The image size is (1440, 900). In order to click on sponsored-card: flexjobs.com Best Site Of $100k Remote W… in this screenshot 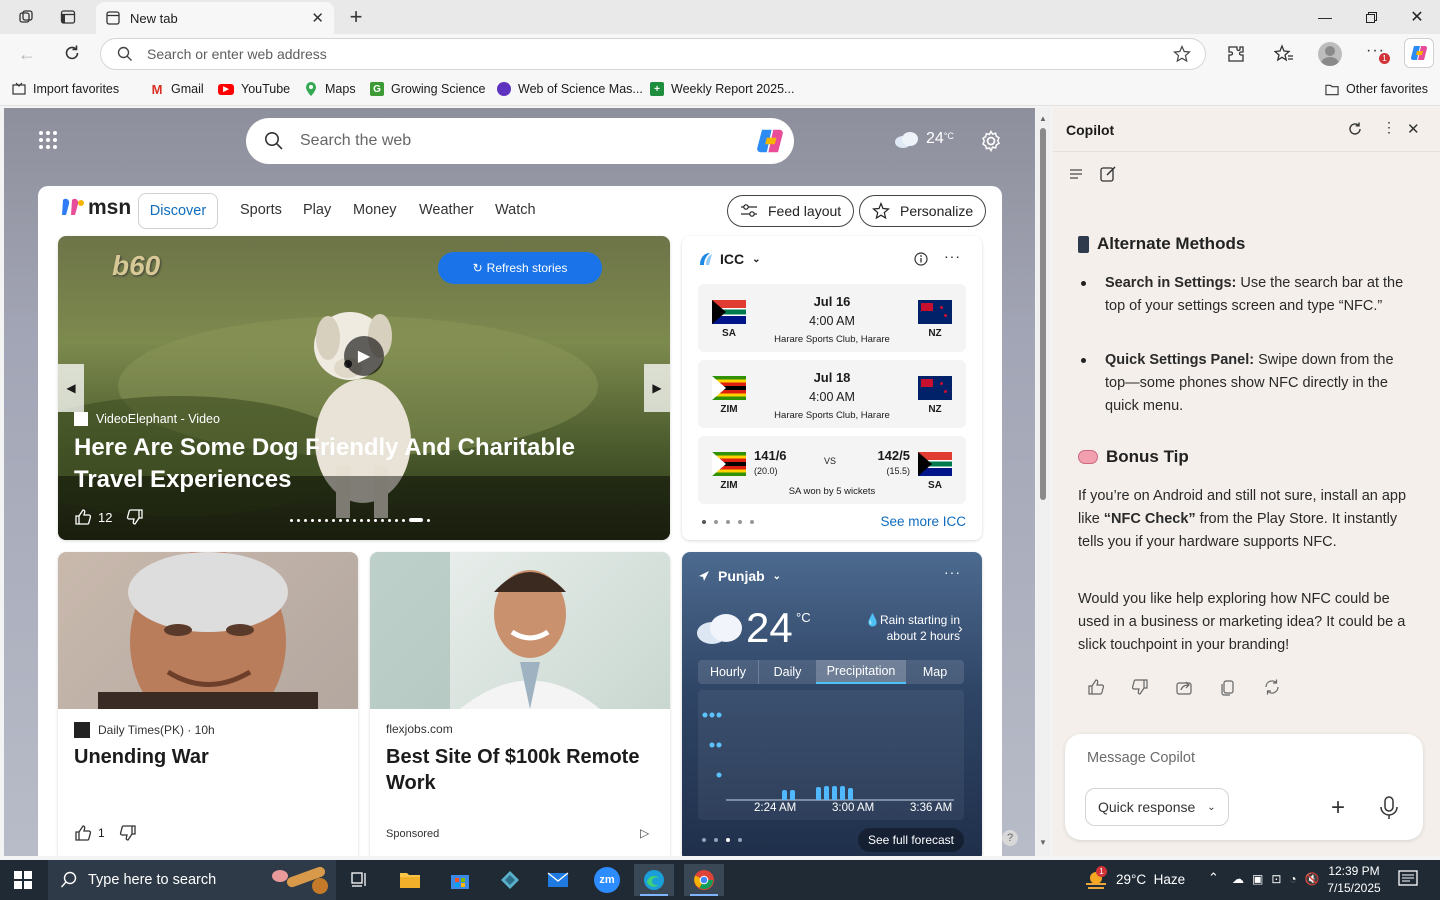, I will do `click(520, 704)`.